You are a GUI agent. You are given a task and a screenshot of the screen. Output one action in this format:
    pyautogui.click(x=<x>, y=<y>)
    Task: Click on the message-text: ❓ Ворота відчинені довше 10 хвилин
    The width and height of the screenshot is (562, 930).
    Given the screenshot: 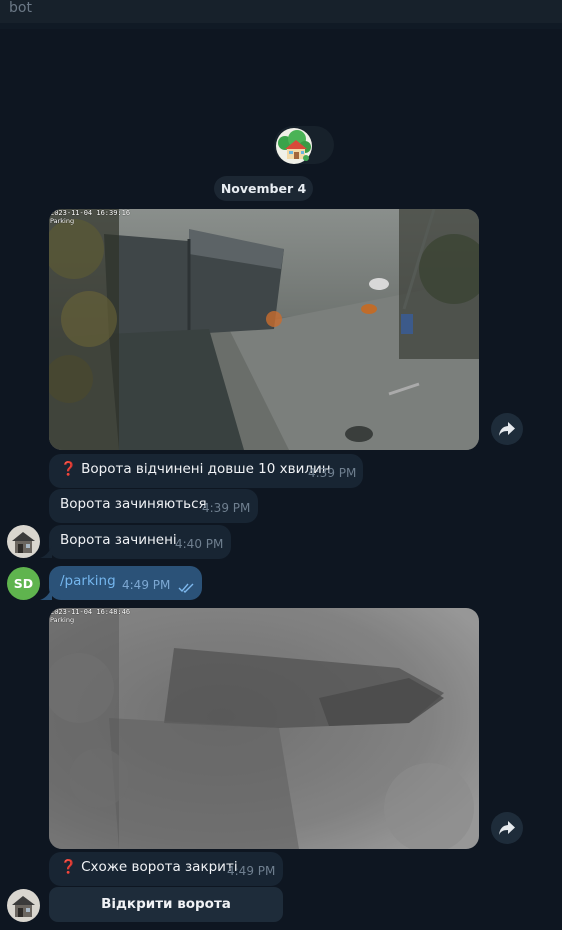 What is the action you would take?
    pyautogui.click(x=195, y=469)
    